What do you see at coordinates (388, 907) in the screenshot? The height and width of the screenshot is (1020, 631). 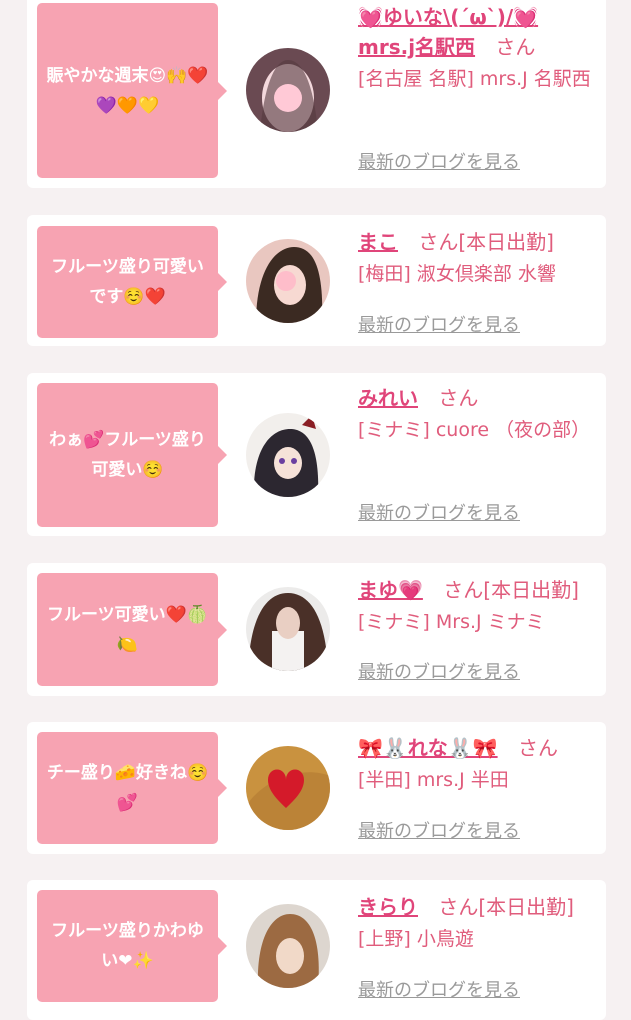 I see `girl-name-link: きらり` at bounding box center [388, 907].